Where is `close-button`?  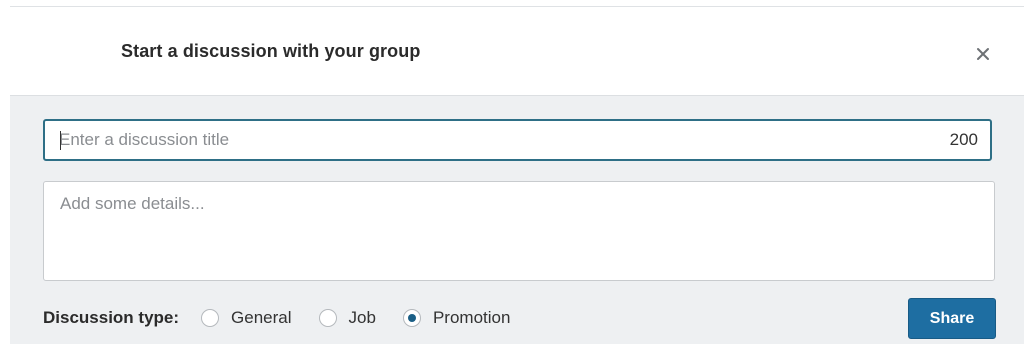
close-button is located at coordinates (983, 54).